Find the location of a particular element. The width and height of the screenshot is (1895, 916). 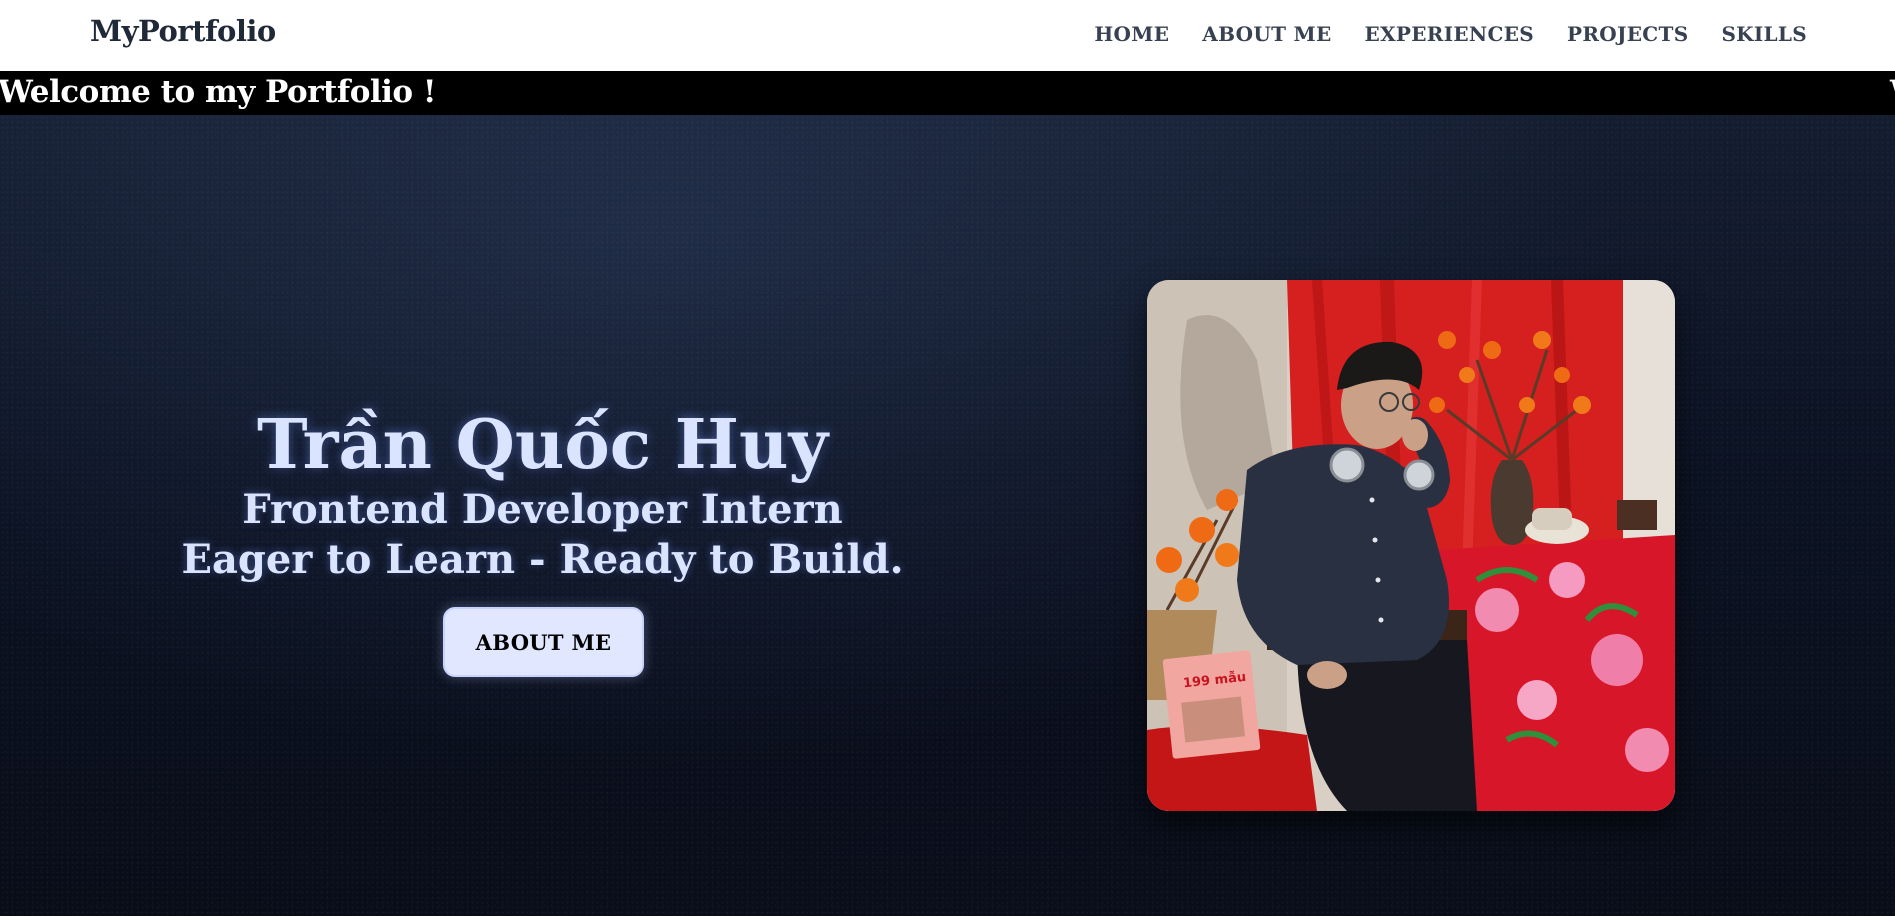

hero-role: Frontend Developer Intern is located at coordinates (542, 509).